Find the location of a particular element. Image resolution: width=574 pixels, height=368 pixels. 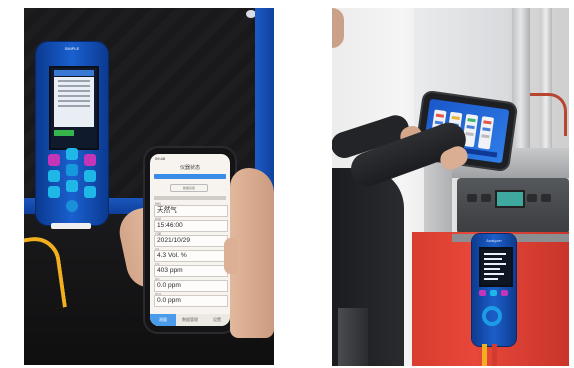

reading-no2: 0.0 ppm is located at coordinates (191, 301).